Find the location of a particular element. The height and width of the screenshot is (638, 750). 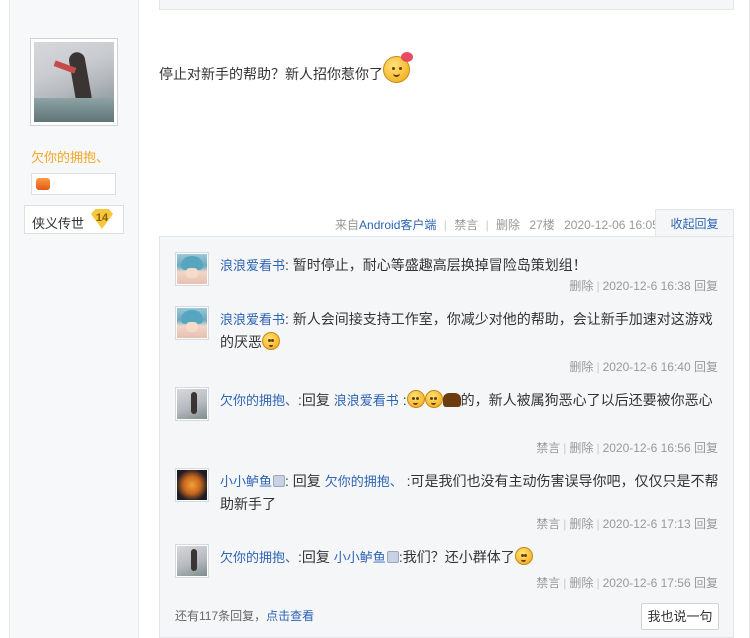

reply-meta: 删除 | 2020-12-6 16:40 回复 is located at coordinates (643, 366).